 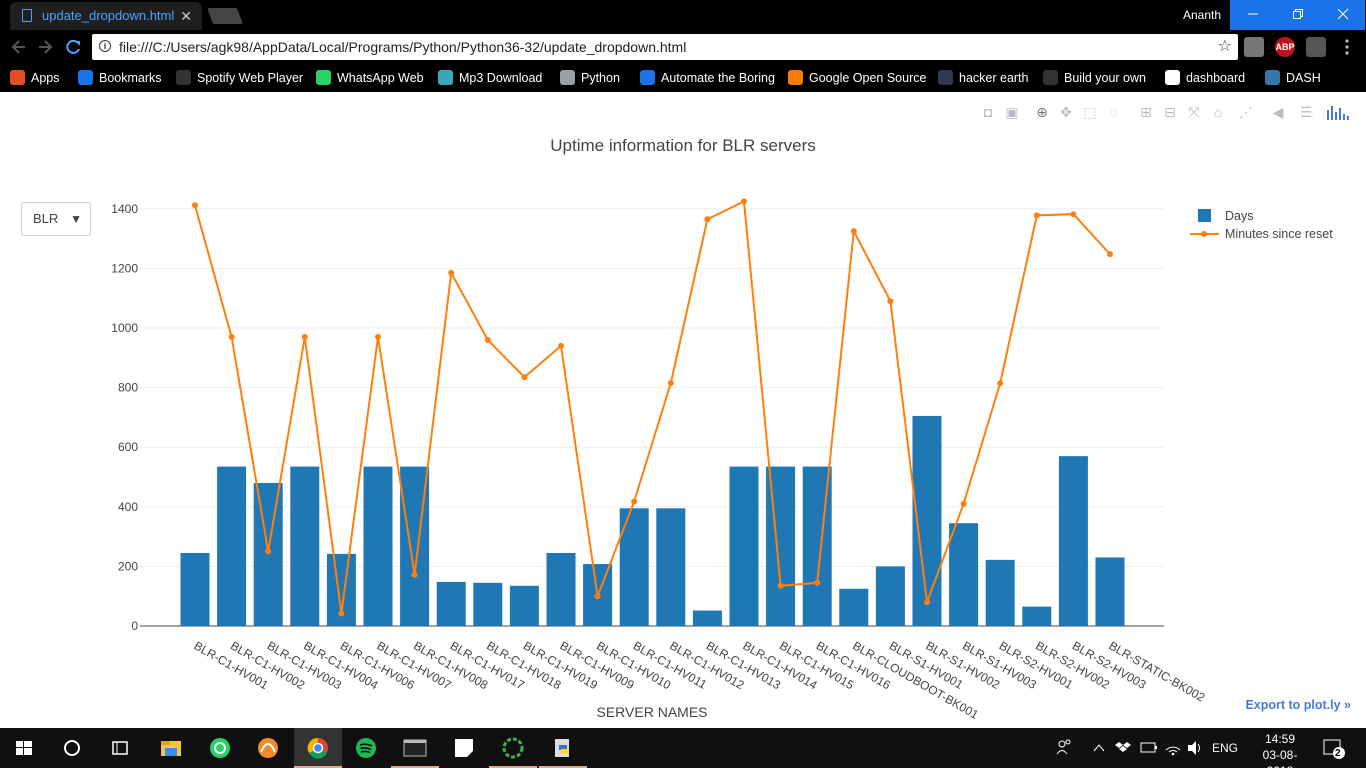 I want to click on windows-taskbar: ENG 14:59 03-08-2018 2, so click(x=683, y=753).